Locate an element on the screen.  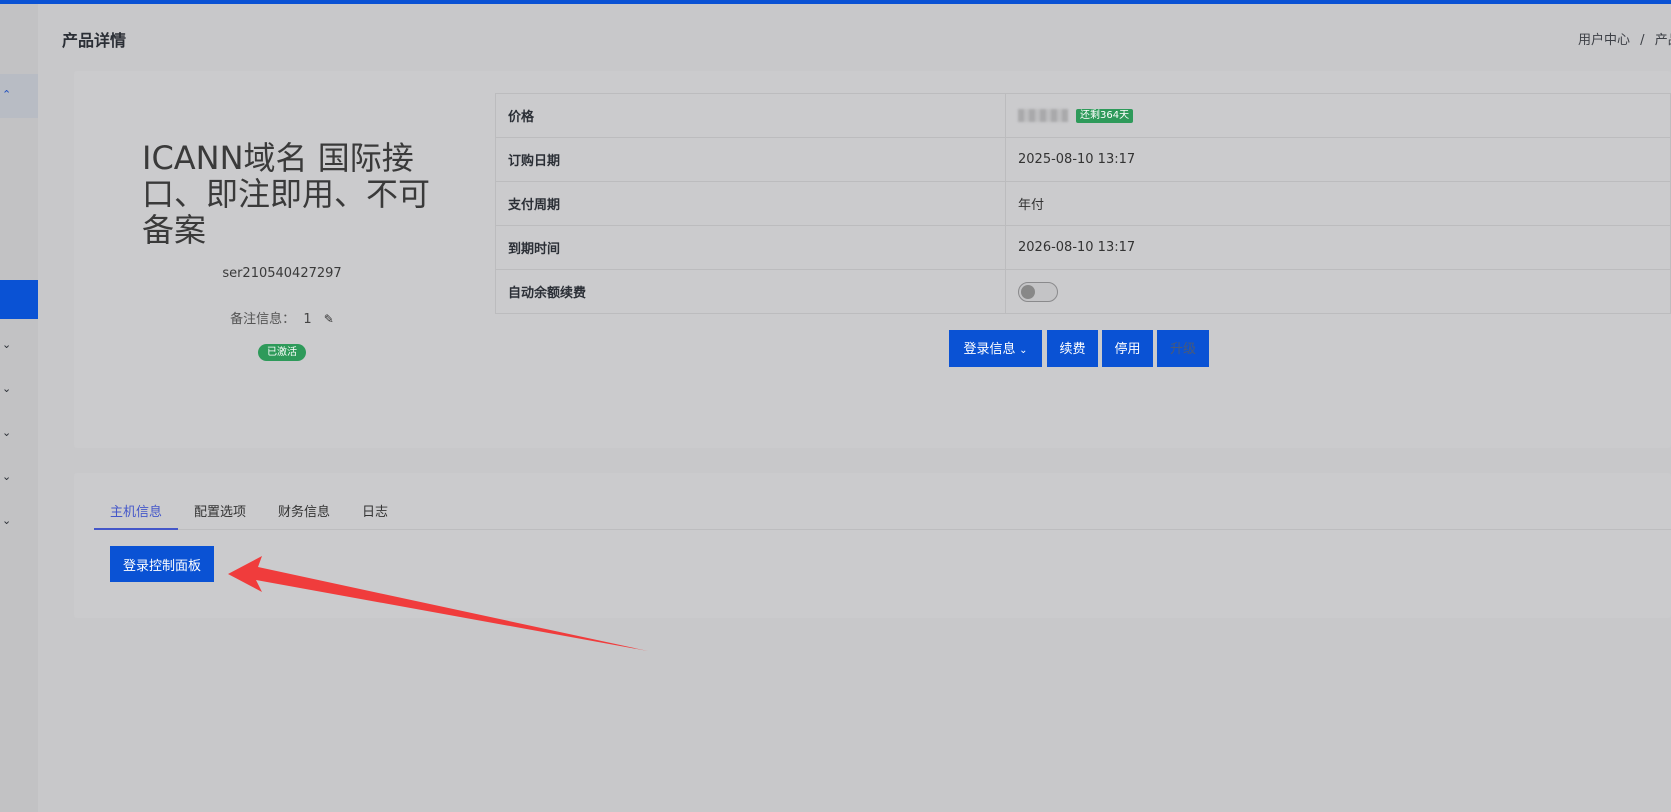
table-row: 自动余额续费 is located at coordinates (1083, 291).